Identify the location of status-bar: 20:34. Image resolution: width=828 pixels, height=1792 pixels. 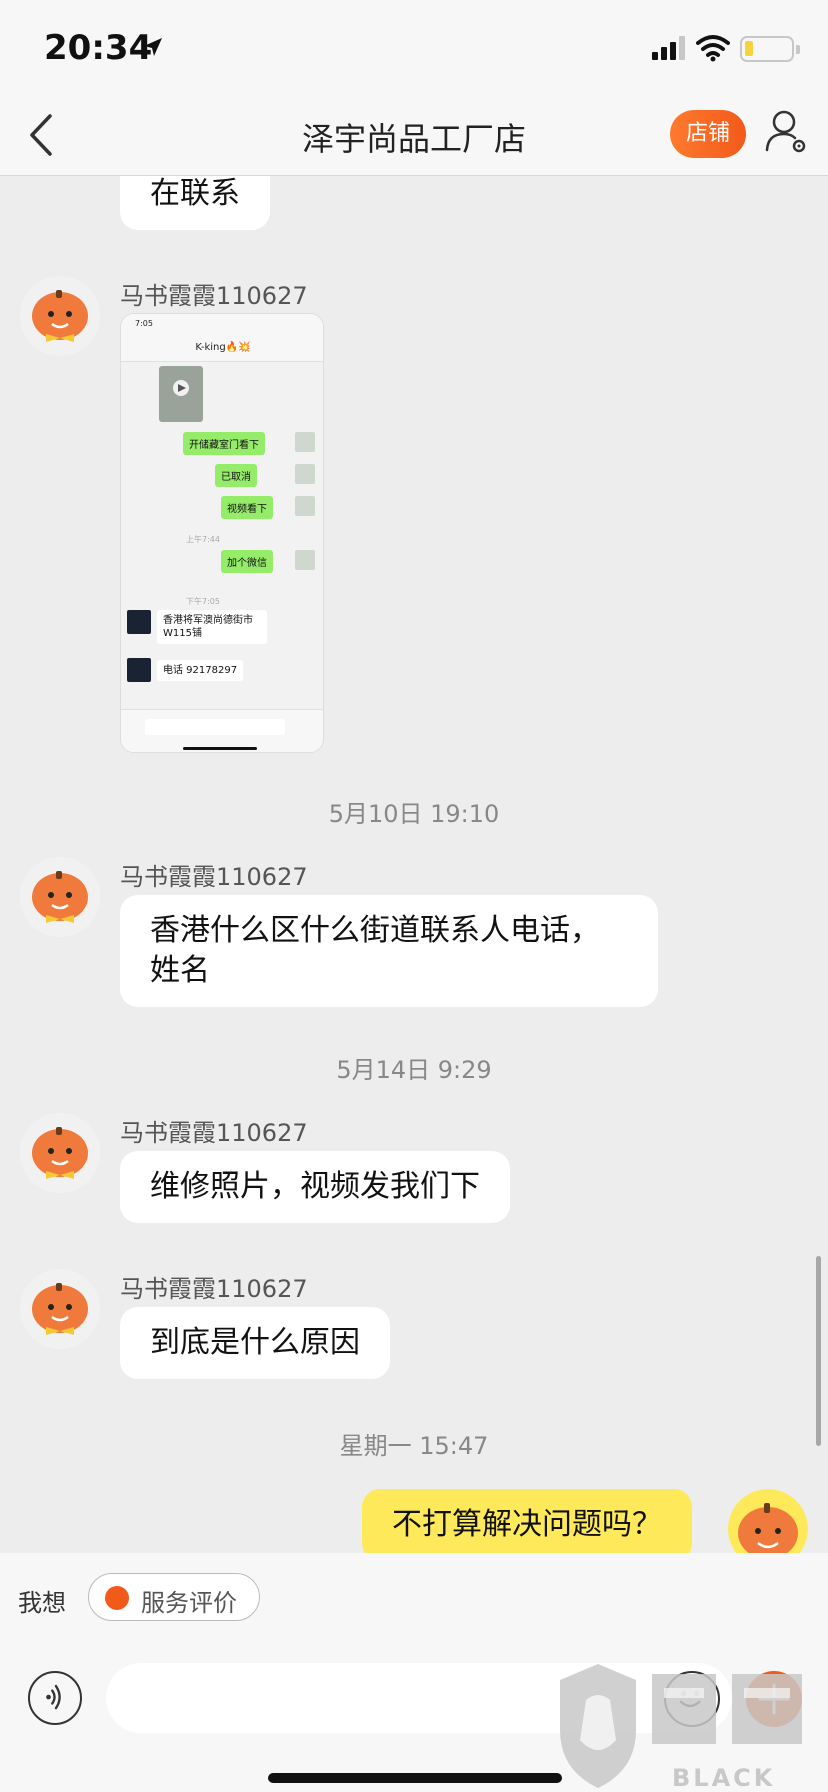
(414, 48).